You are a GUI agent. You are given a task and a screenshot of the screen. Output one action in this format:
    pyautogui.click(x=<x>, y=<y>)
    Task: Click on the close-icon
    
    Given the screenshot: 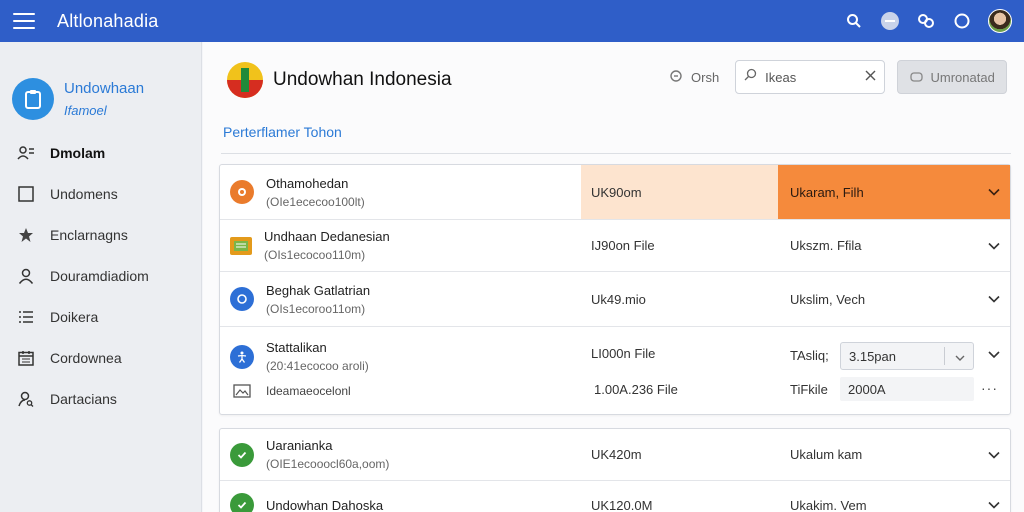 What is the action you would take?
    pyautogui.click(x=870, y=77)
    